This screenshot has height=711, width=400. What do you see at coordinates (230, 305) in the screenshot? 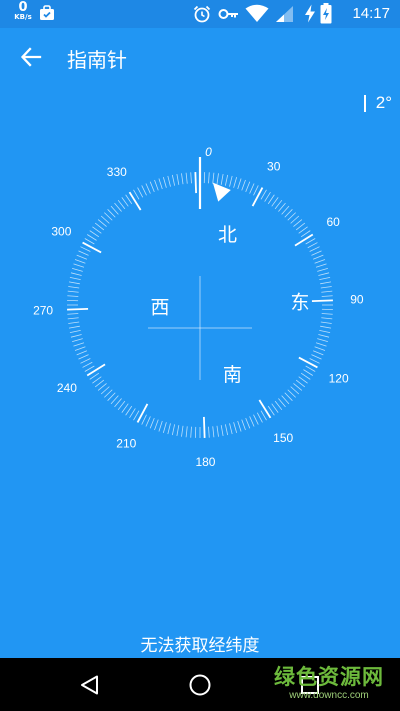
I see `compass-cardinals: 北东南 西` at bounding box center [230, 305].